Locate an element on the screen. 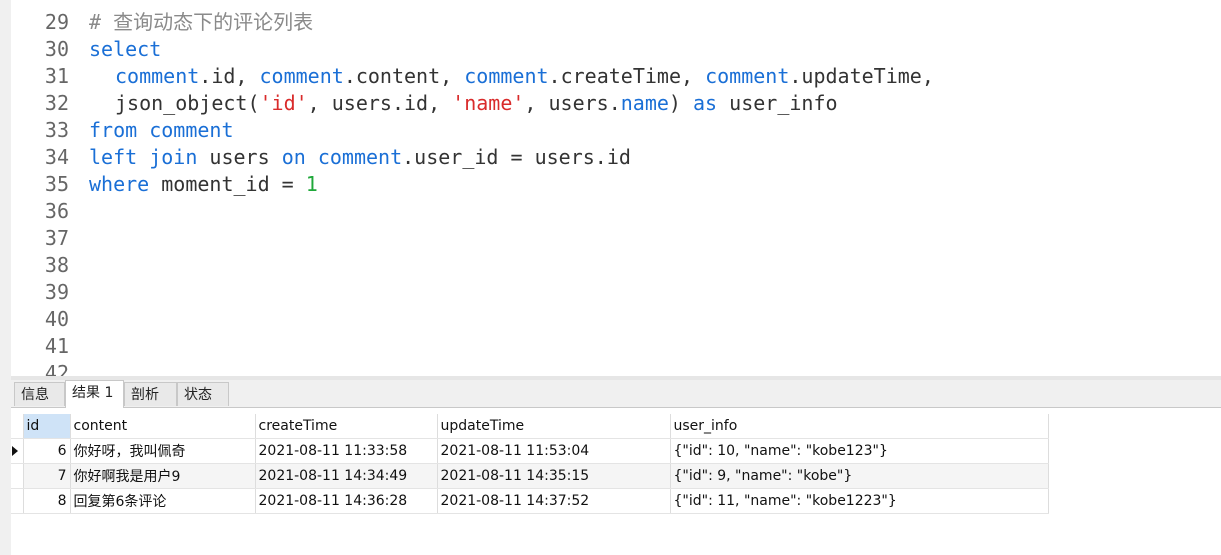 The width and height of the screenshot is (1221, 555). code-token: json_object( is located at coordinates (187, 103).